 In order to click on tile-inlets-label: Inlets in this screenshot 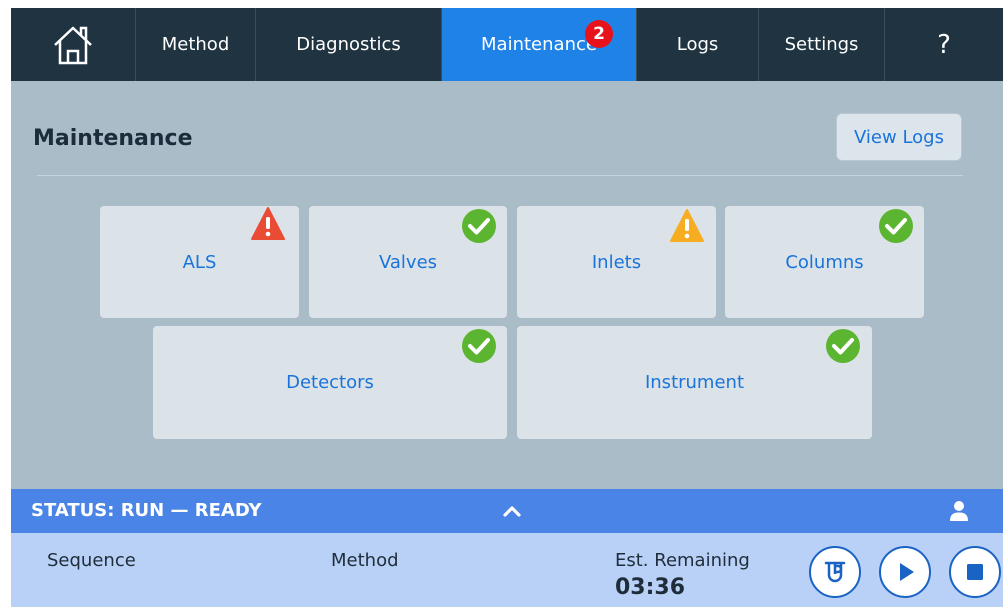, I will do `click(616, 262)`.